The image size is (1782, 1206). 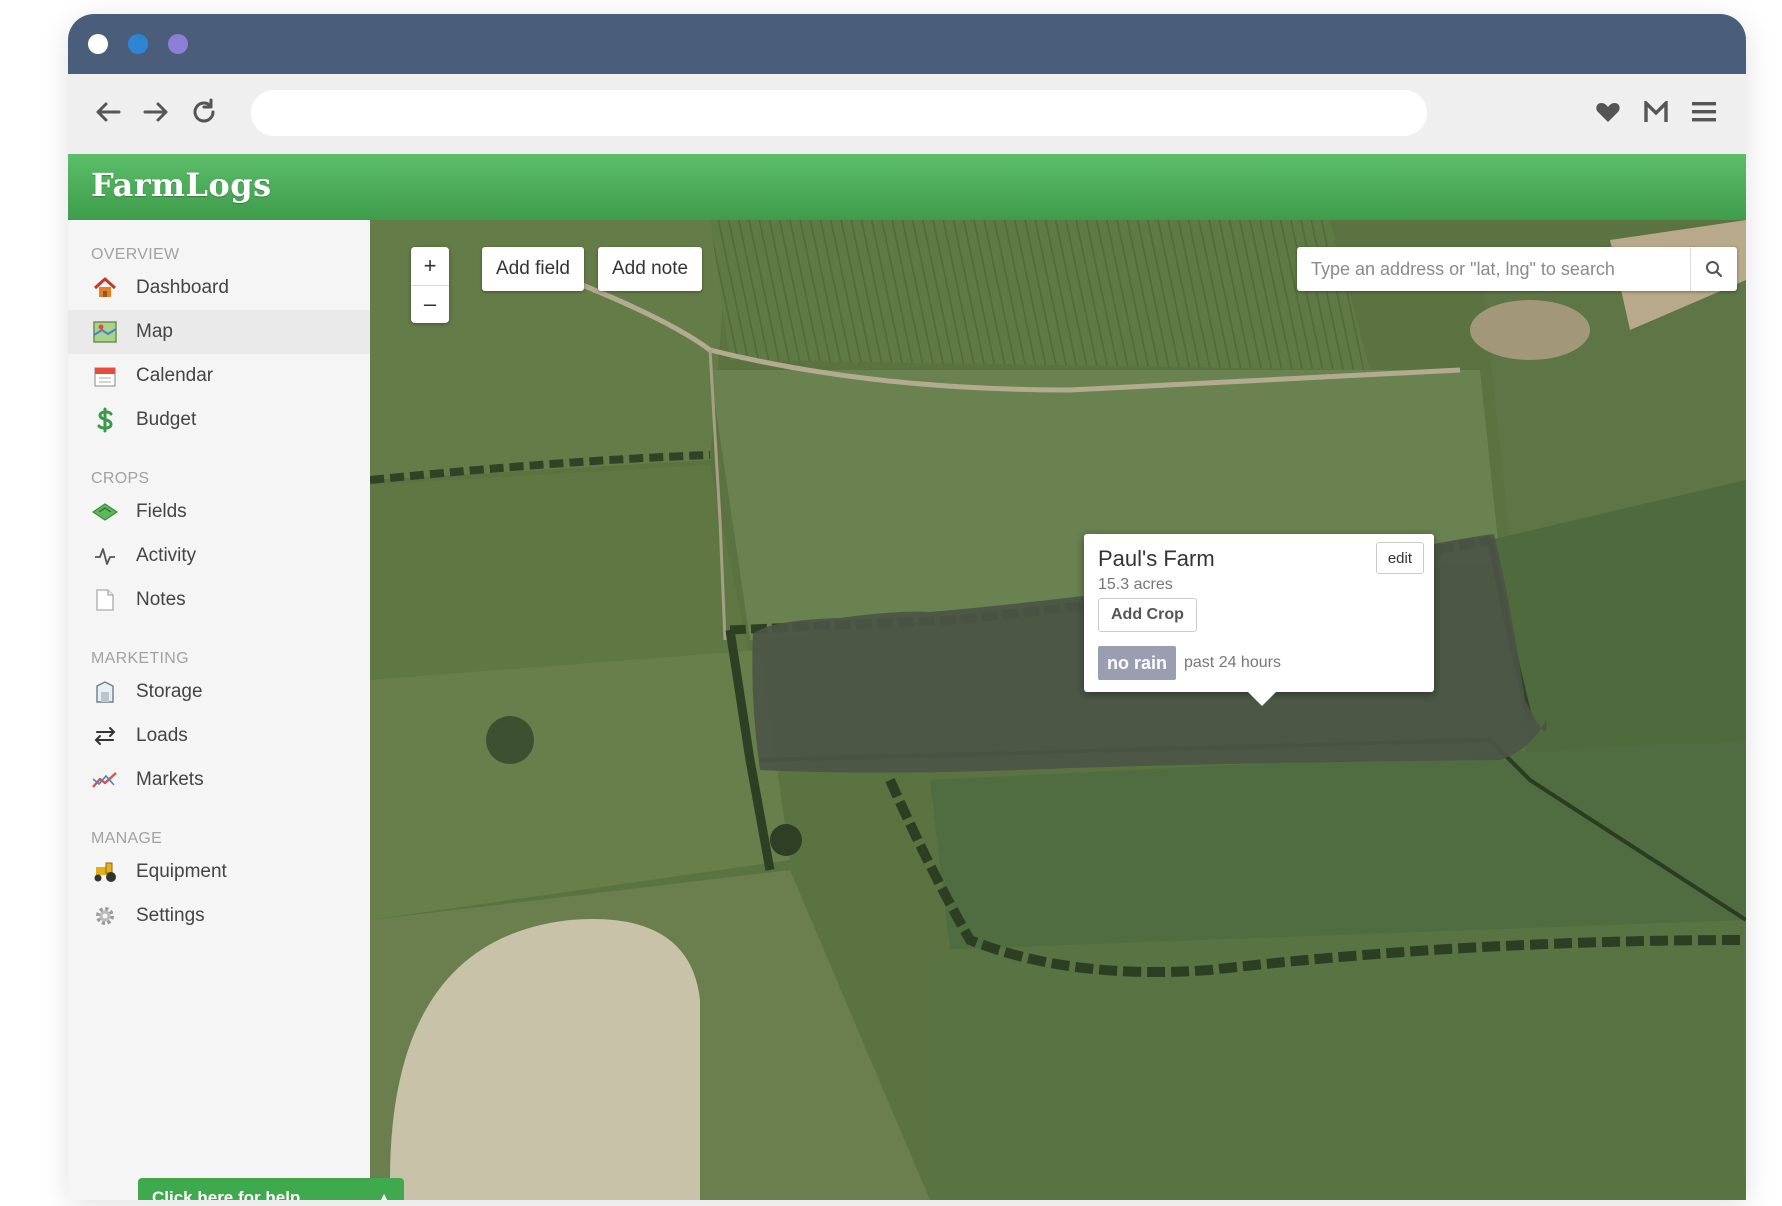 I want to click on tractor-icon, so click(x=105, y=872).